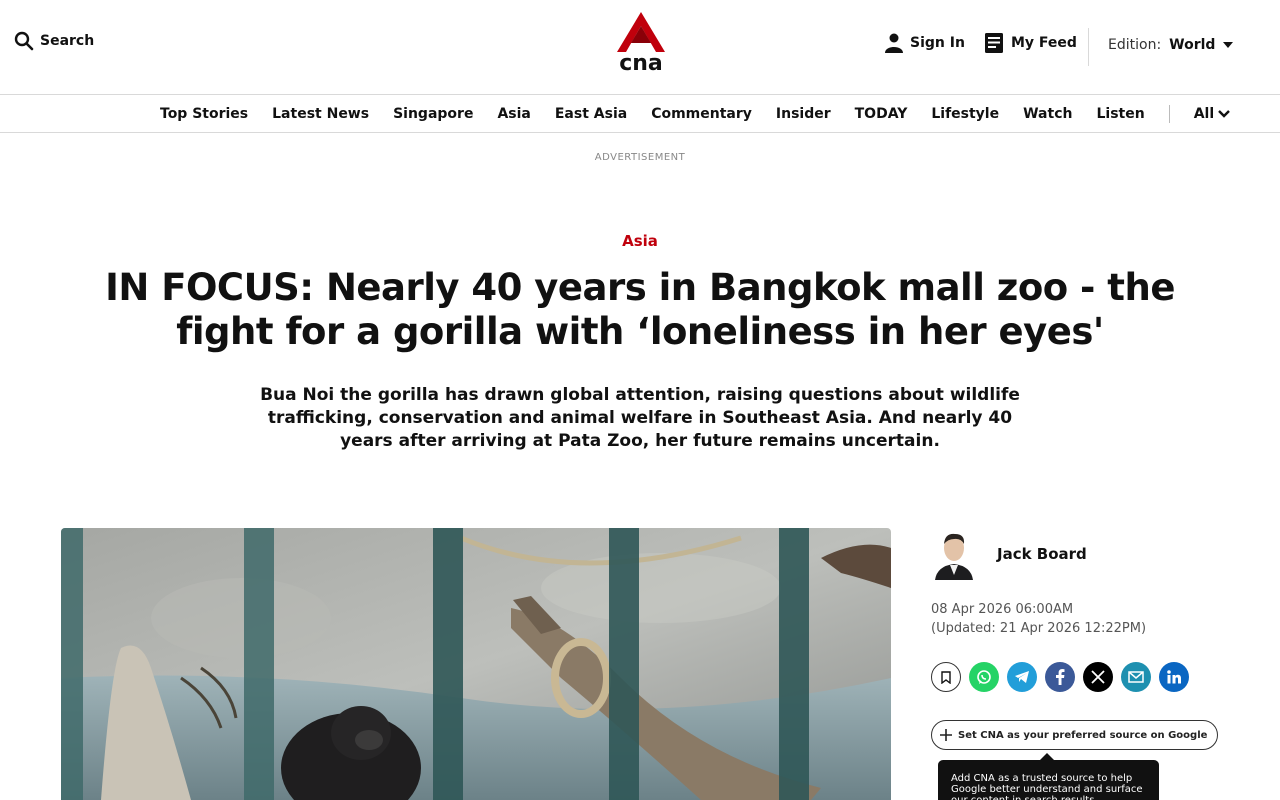  I want to click on facebook-share-button, so click(1060, 677).